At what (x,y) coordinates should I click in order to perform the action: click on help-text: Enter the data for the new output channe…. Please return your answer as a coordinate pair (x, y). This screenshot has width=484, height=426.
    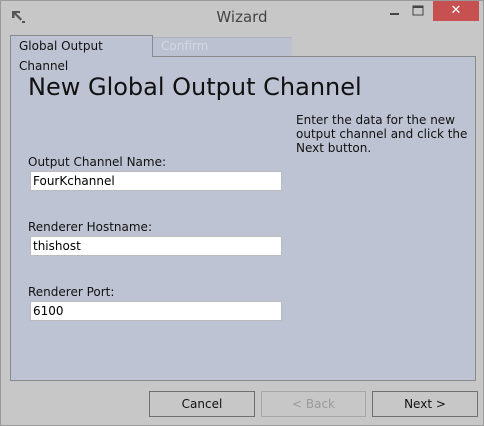
    Looking at the image, I should click on (382, 134).